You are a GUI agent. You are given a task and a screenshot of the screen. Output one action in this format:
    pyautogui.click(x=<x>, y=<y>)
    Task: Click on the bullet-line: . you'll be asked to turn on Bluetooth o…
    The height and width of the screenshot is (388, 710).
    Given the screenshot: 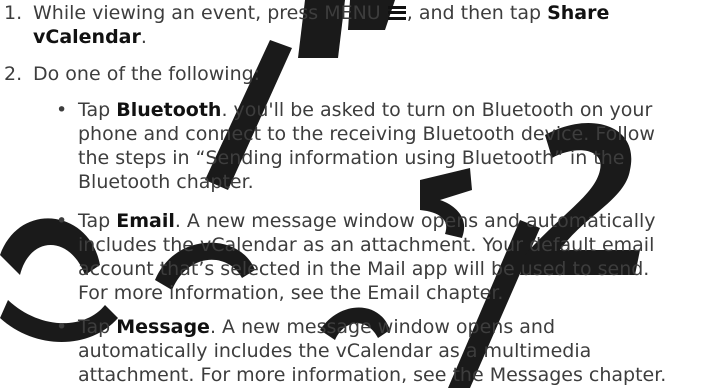 What is the action you would take?
    pyautogui.click(x=437, y=110)
    